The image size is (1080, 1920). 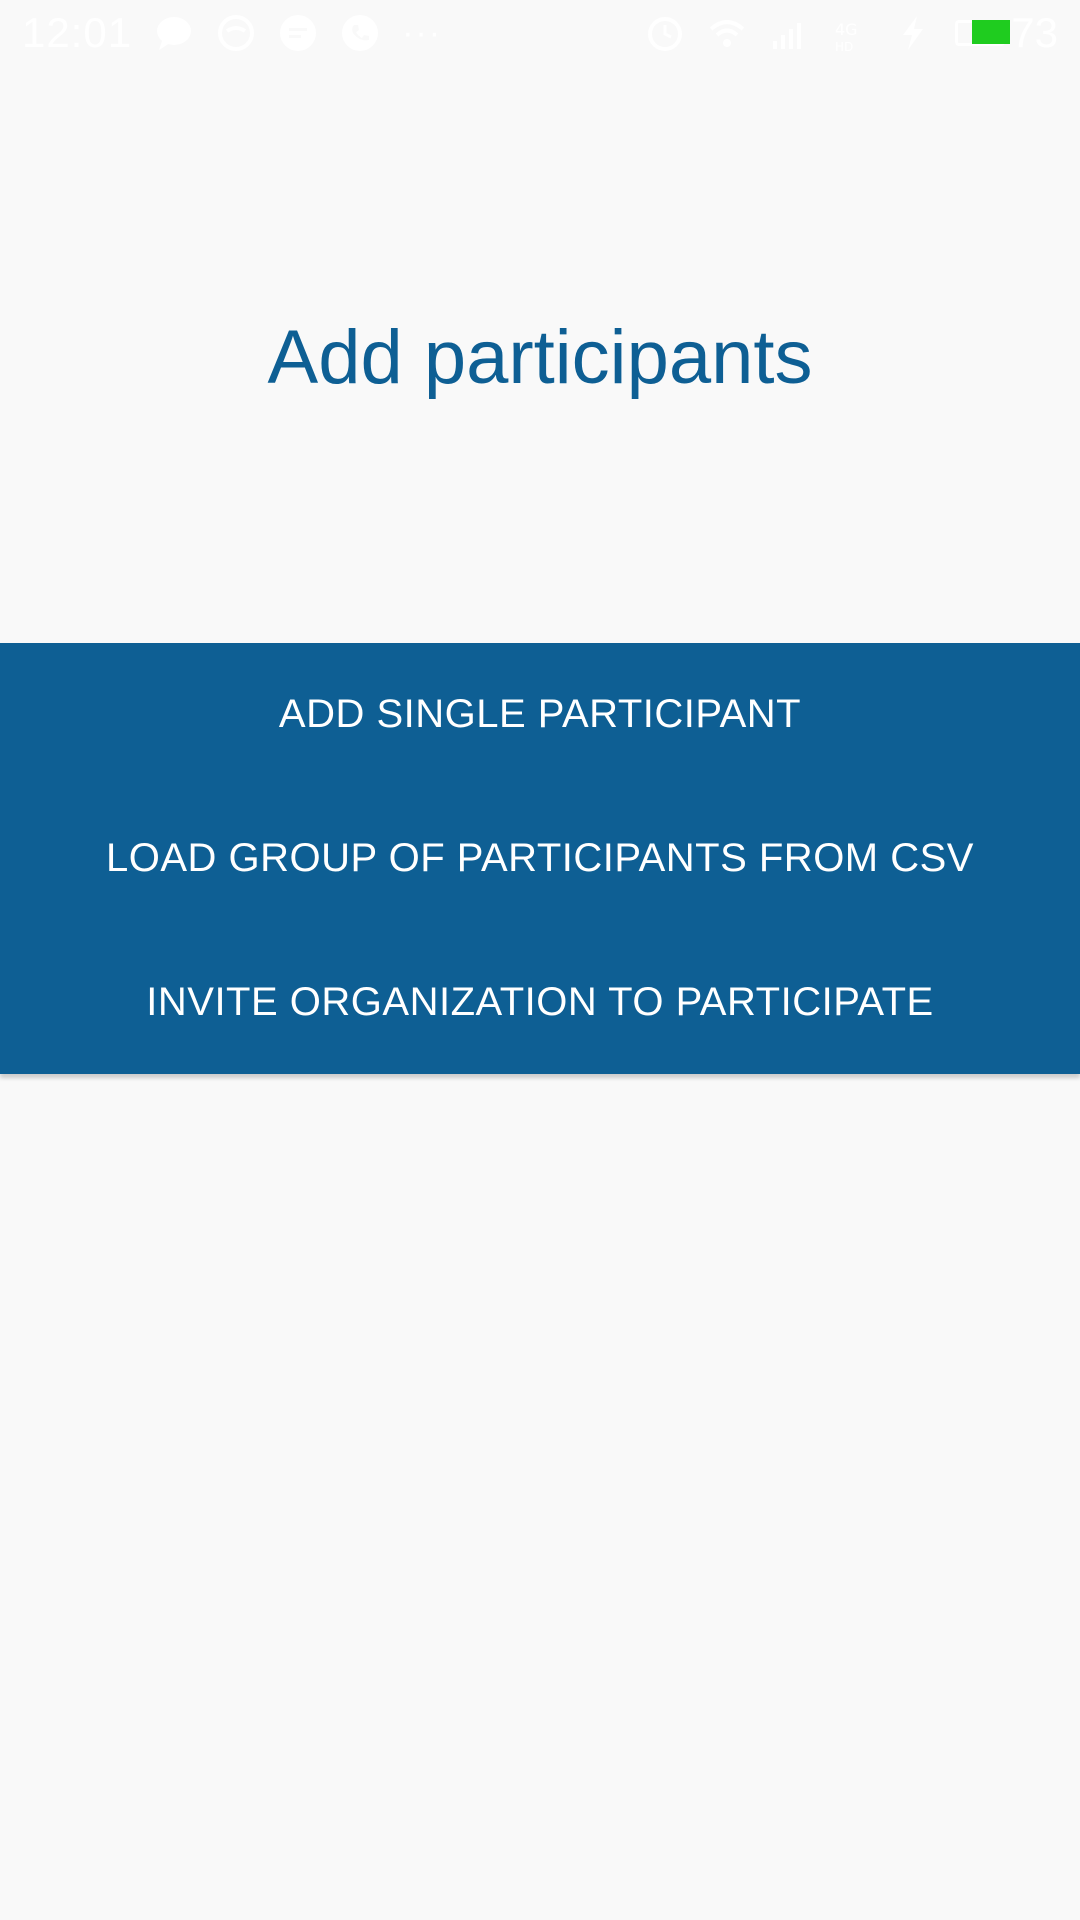 What do you see at coordinates (236, 33) in the screenshot?
I see `speech-circle-icon` at bounding box center [236, 33].